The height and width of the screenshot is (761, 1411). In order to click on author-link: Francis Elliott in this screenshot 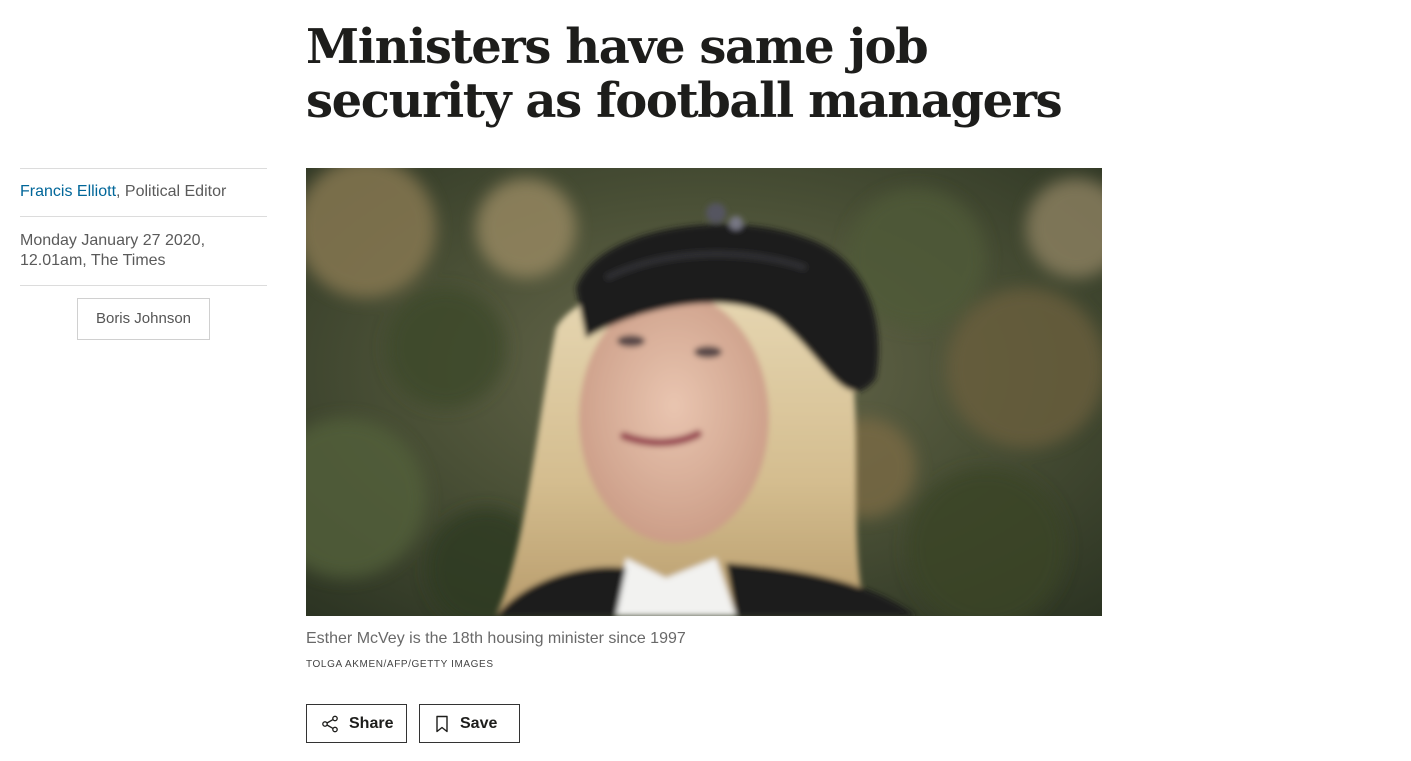, I will do `click(68, 191)`.